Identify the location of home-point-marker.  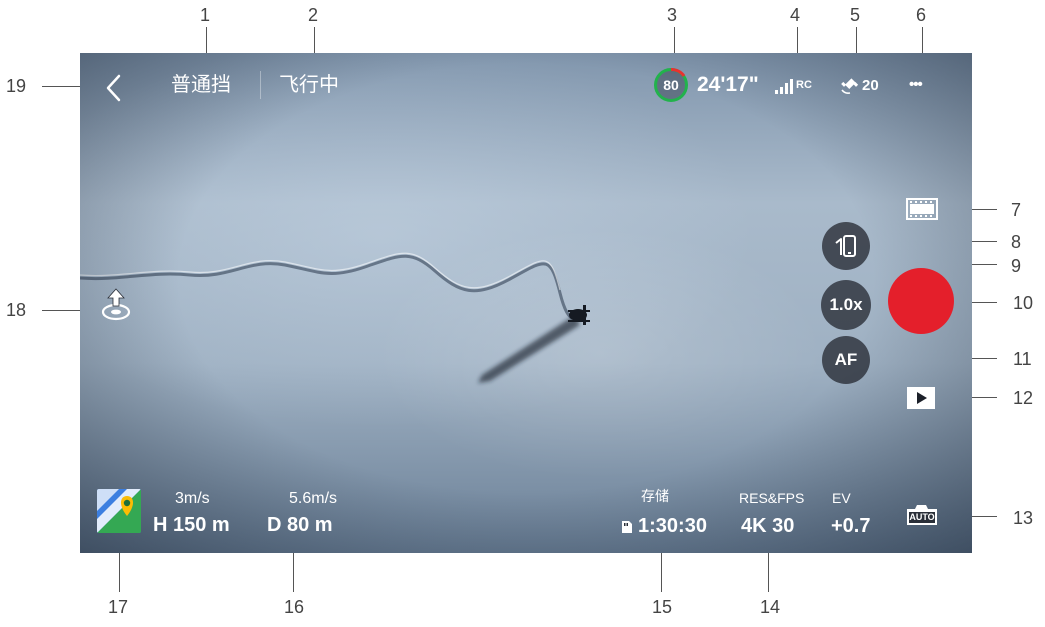
(116, 304).